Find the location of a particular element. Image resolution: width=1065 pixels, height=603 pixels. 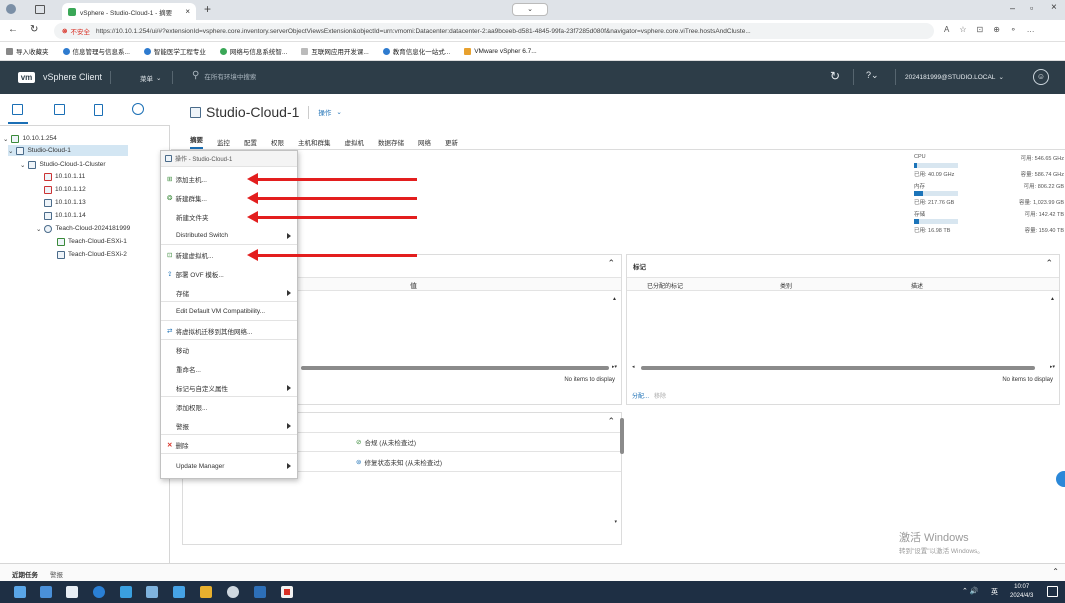

tab-networks: 网络 is located at coordinates (424, 142).